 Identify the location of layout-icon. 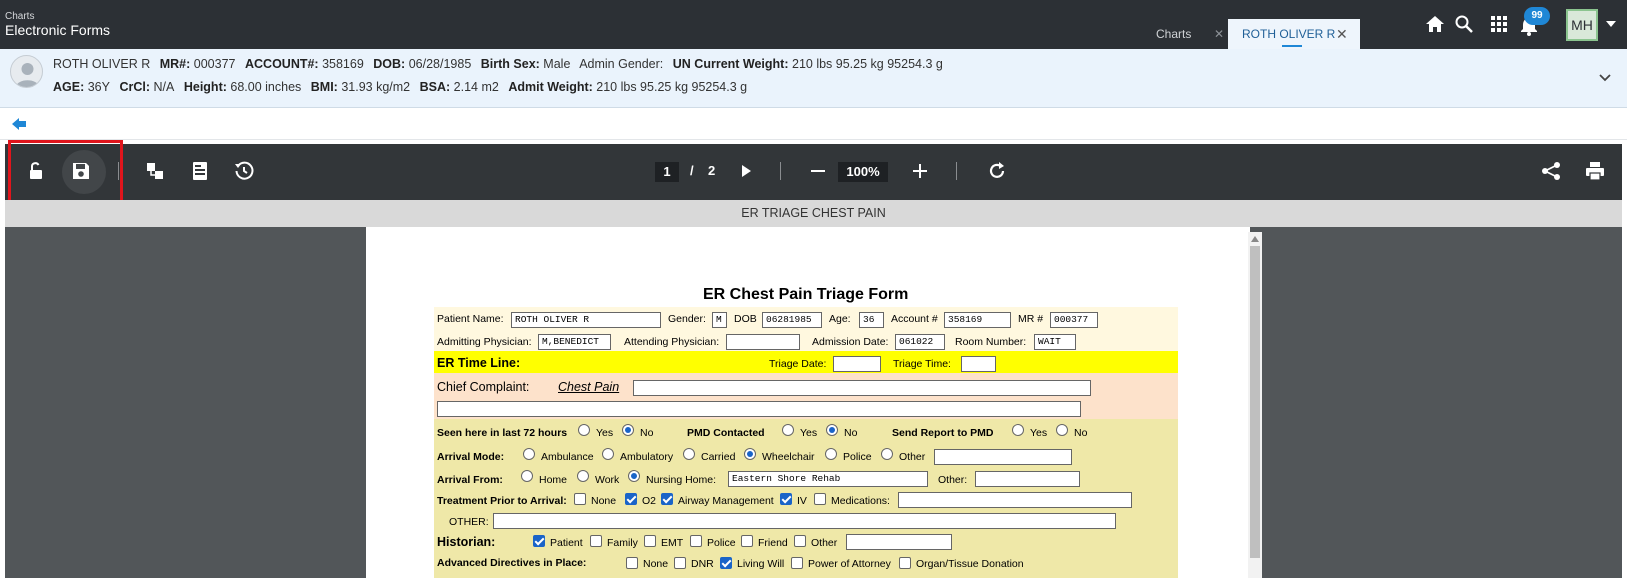
(155, 171).